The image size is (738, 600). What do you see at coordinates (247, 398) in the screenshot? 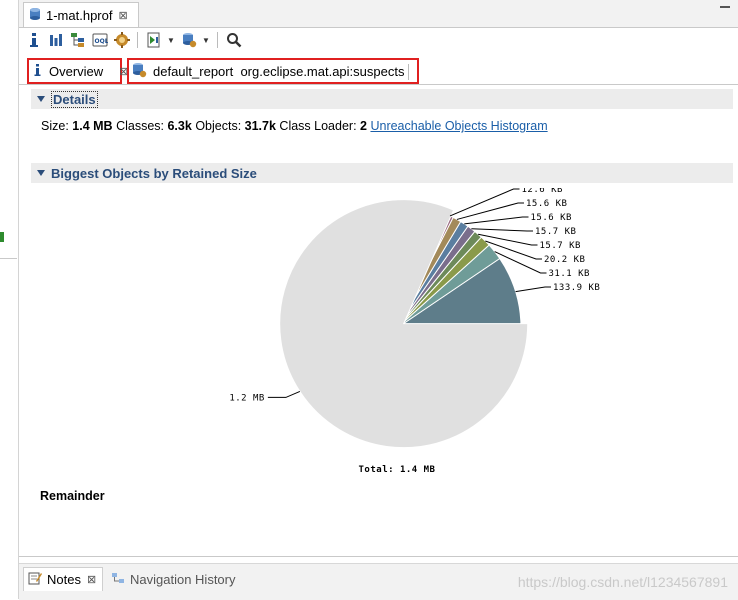
I see `pie-slice-label: 1.2 MB` at bounding box center [247, 398].